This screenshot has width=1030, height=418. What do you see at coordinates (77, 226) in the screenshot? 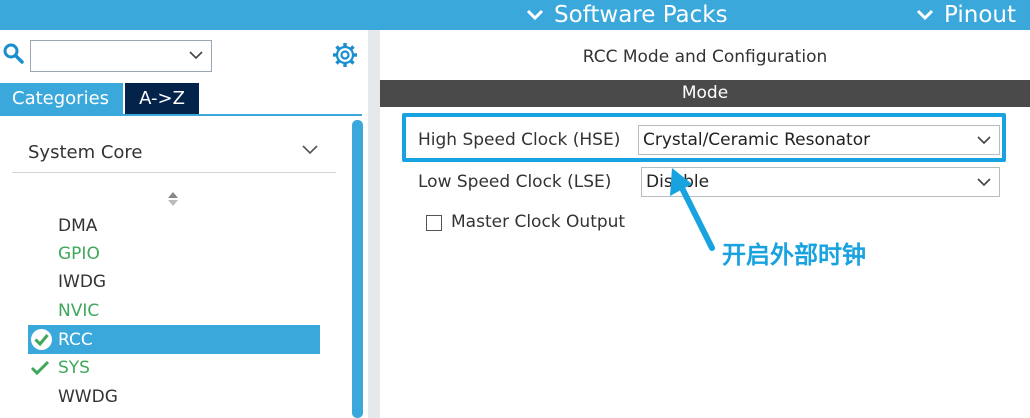
I see `list-item-dma: DMA` at bounding box center [77, 226].